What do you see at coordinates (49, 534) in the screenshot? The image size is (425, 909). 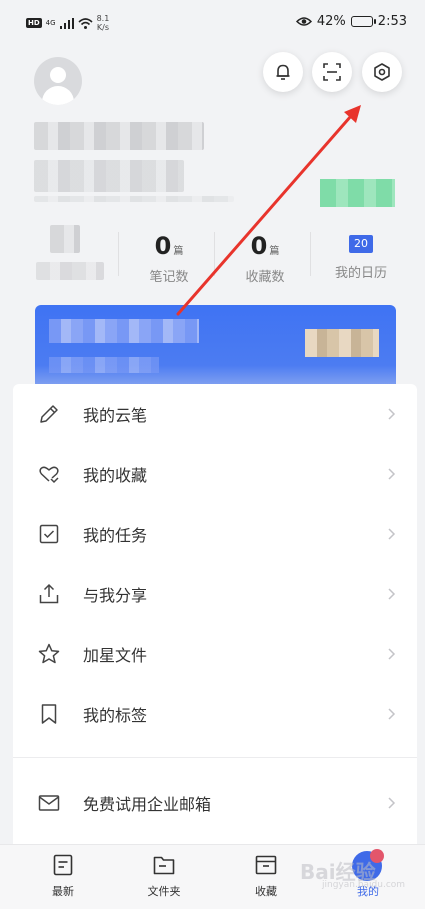 I see `checkbox-icon` at bounding box center [49, 534].